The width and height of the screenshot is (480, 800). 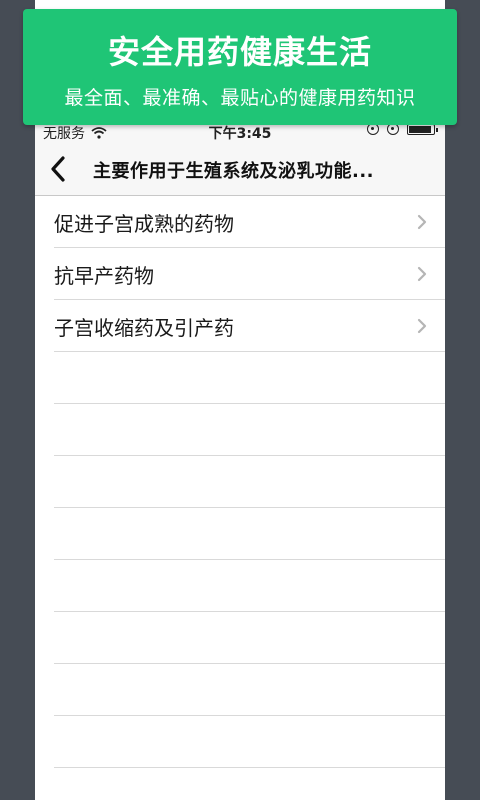 I want to click on chevron-left-icon, so click(x=58, y=169).